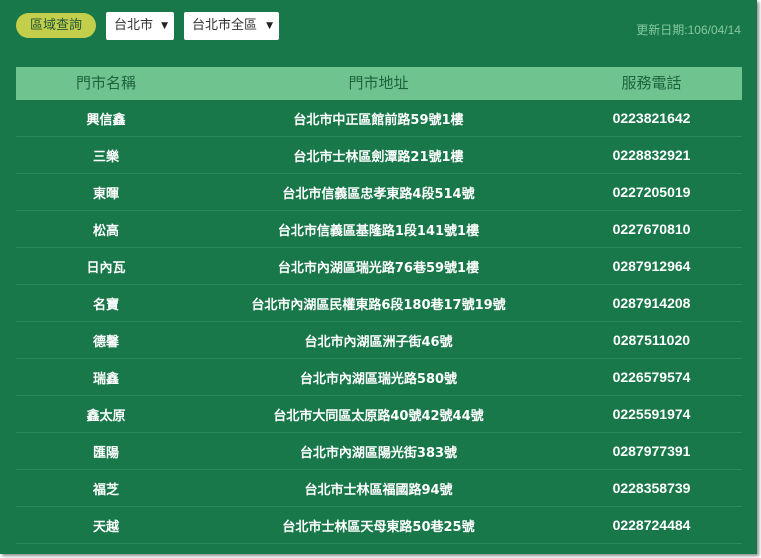  I want to click on store-name: 瑞鑫, so click(105, 379).